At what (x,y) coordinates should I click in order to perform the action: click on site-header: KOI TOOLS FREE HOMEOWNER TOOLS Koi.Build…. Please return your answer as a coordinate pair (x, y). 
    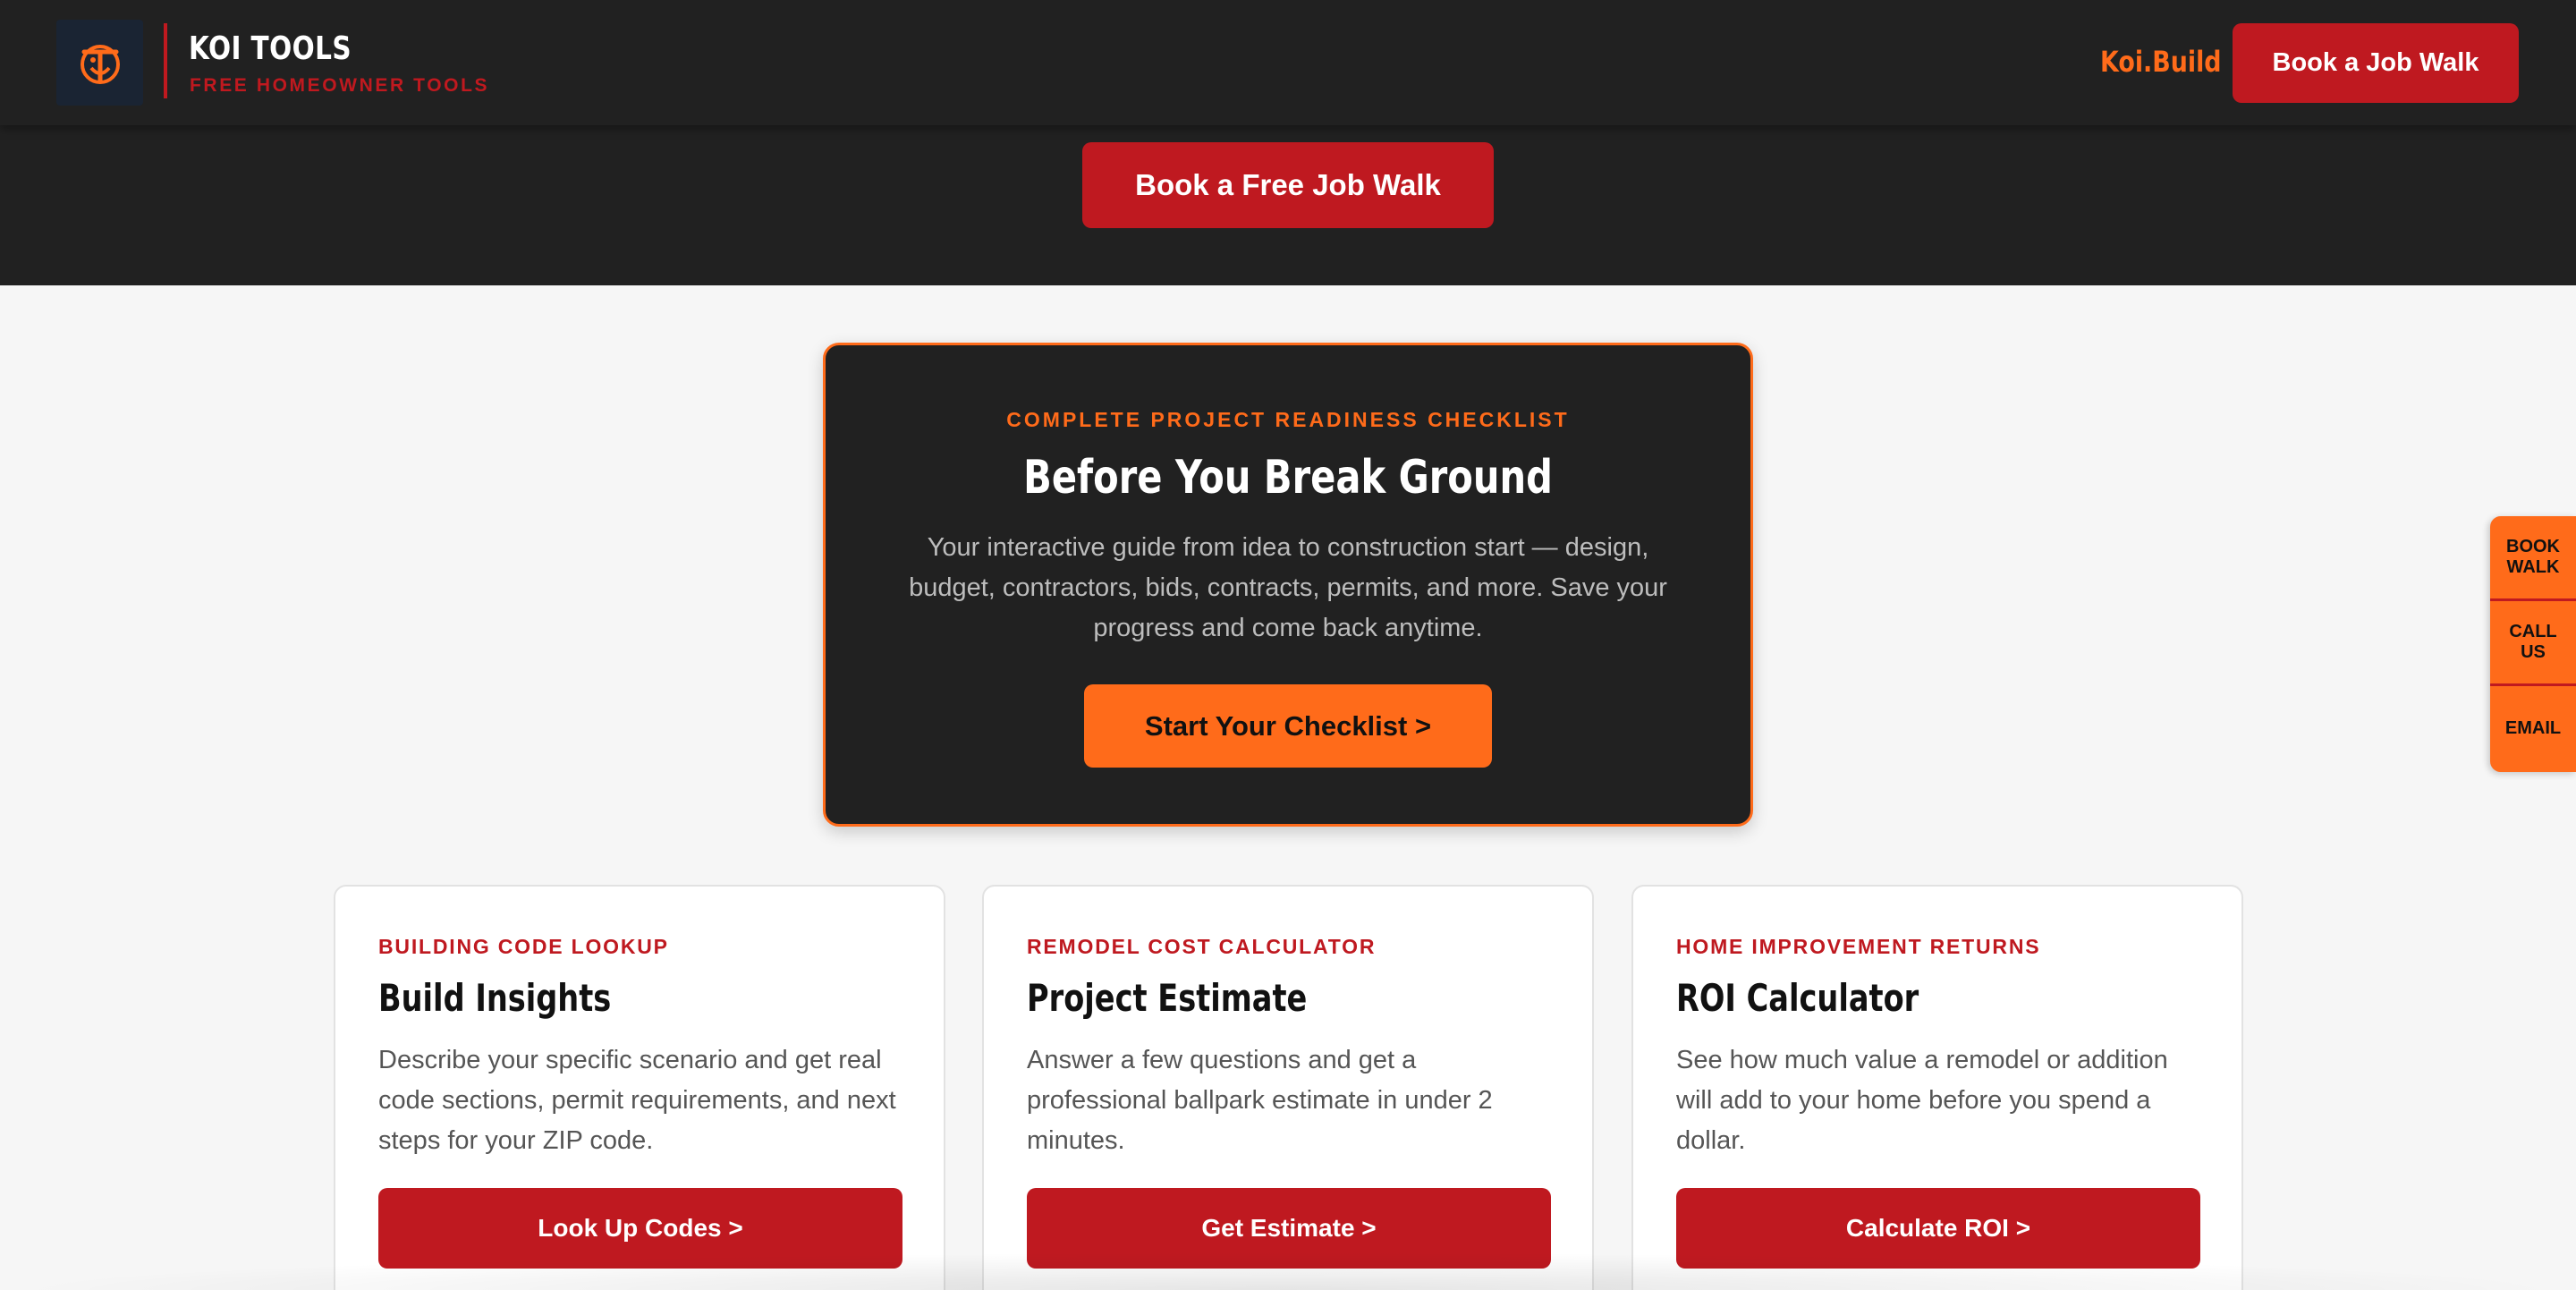
    Looking at the image, I should click on (1288, 63).